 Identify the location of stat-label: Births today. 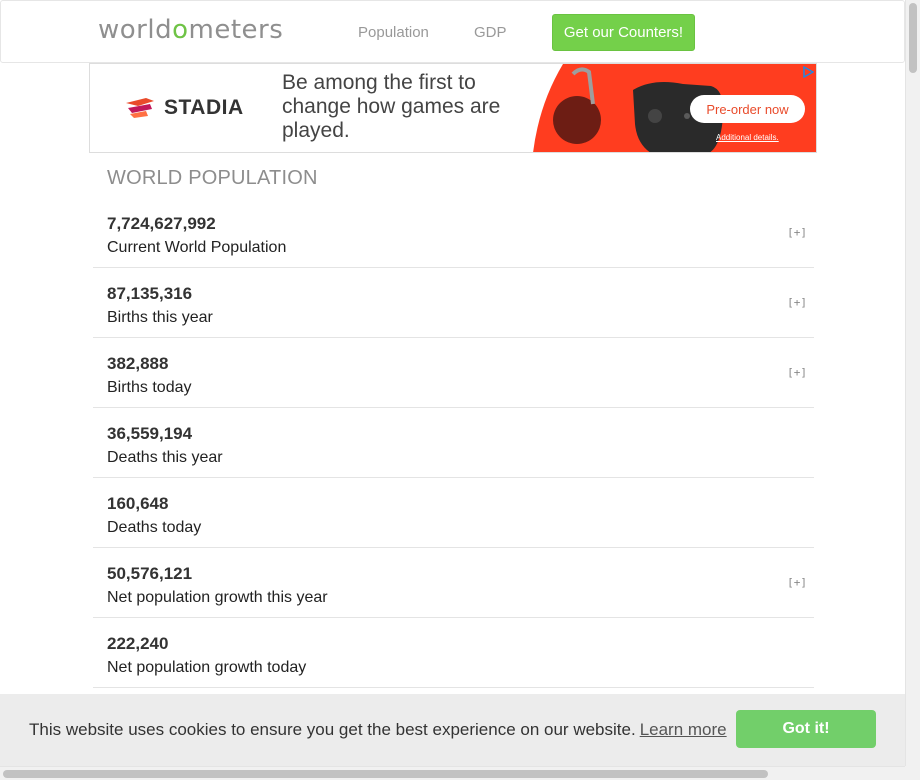
(149, 387).